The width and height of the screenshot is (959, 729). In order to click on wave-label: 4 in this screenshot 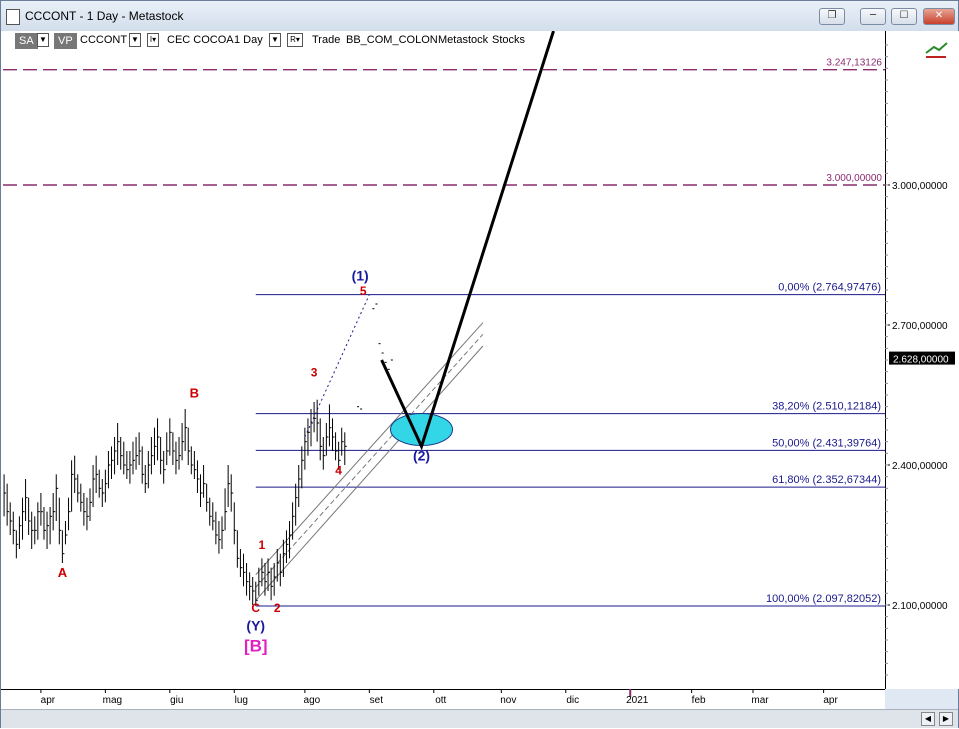, I will do `click(338, 470)`.